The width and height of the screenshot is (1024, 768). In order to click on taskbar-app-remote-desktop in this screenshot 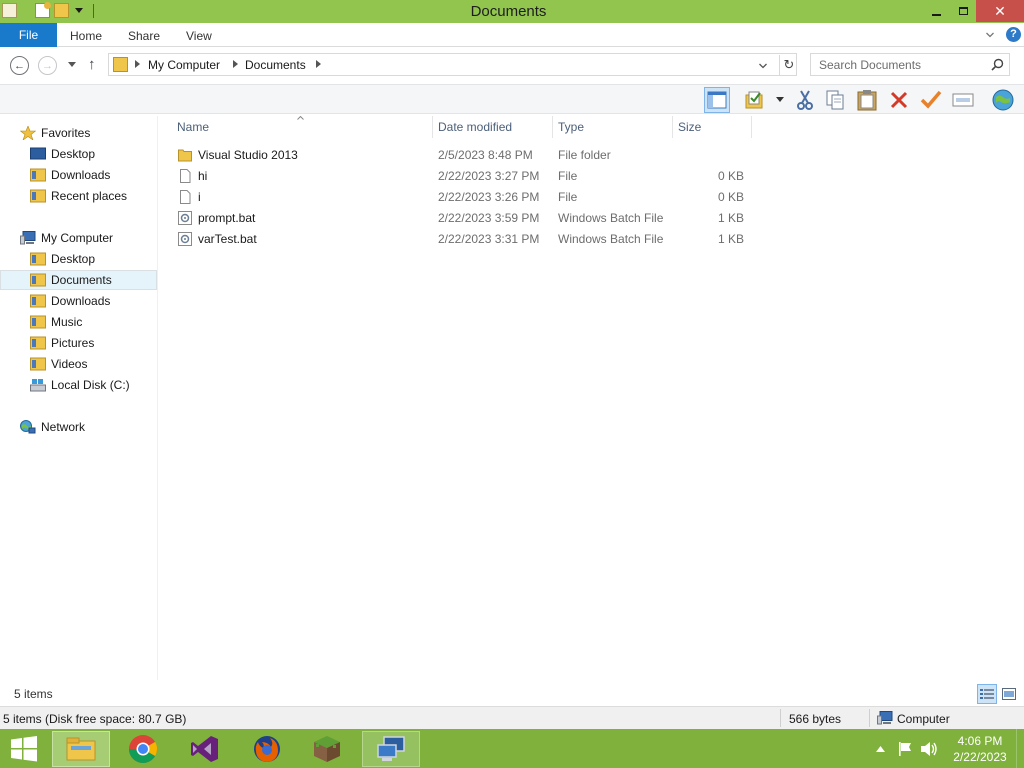, I will do `click(391, 749)`.